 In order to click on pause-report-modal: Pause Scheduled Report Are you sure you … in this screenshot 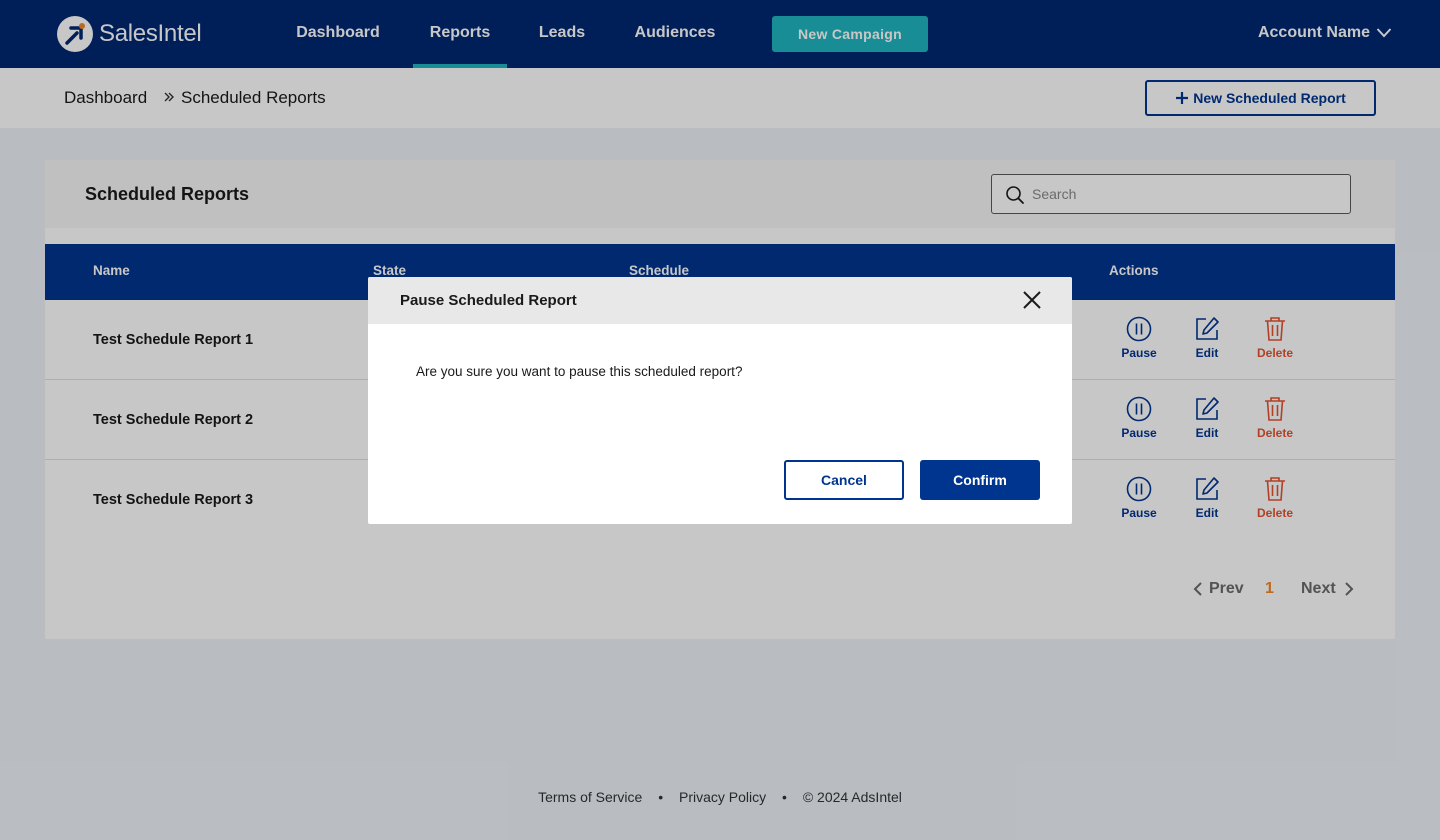, I will do `click(720, 400)`.